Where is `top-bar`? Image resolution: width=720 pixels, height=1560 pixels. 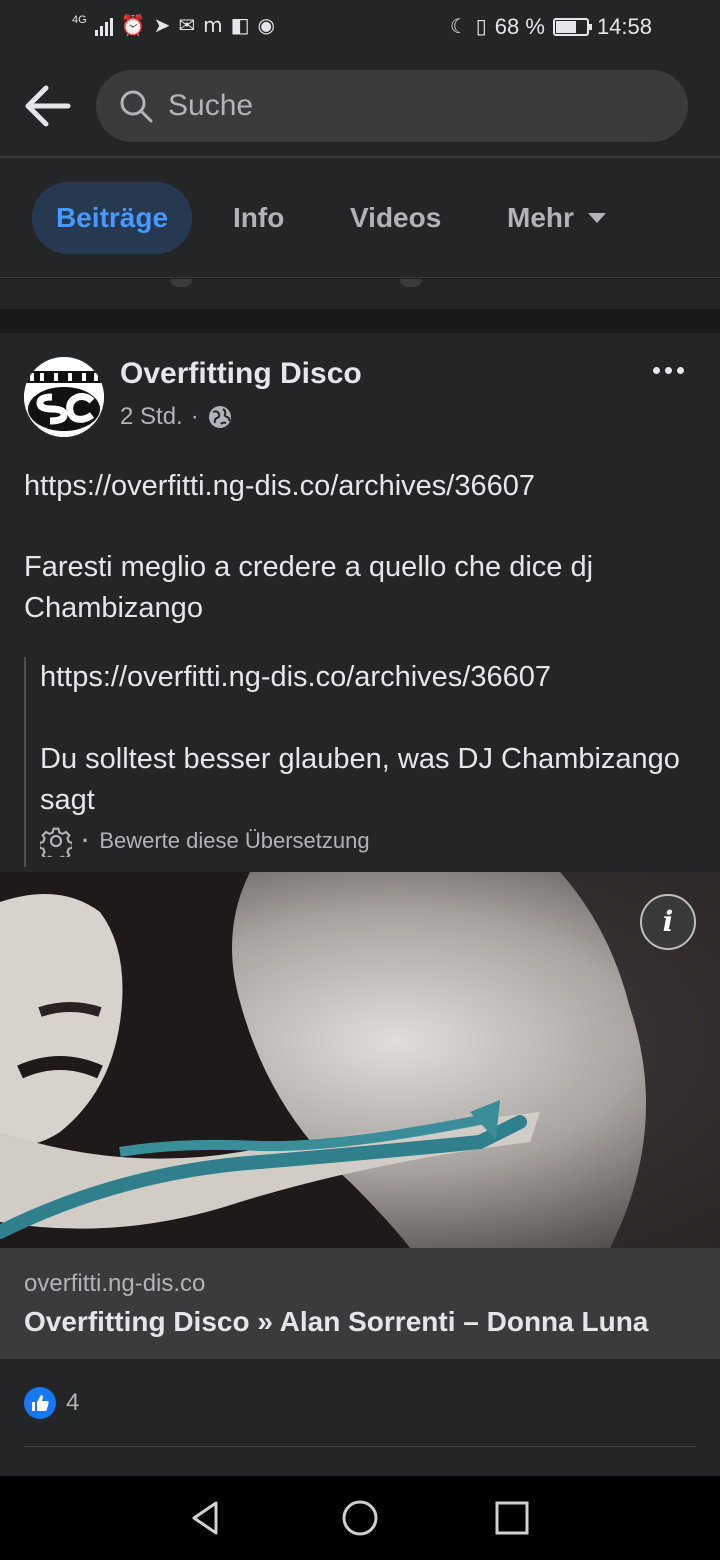 top-bar is located at coordinates (360, 107).